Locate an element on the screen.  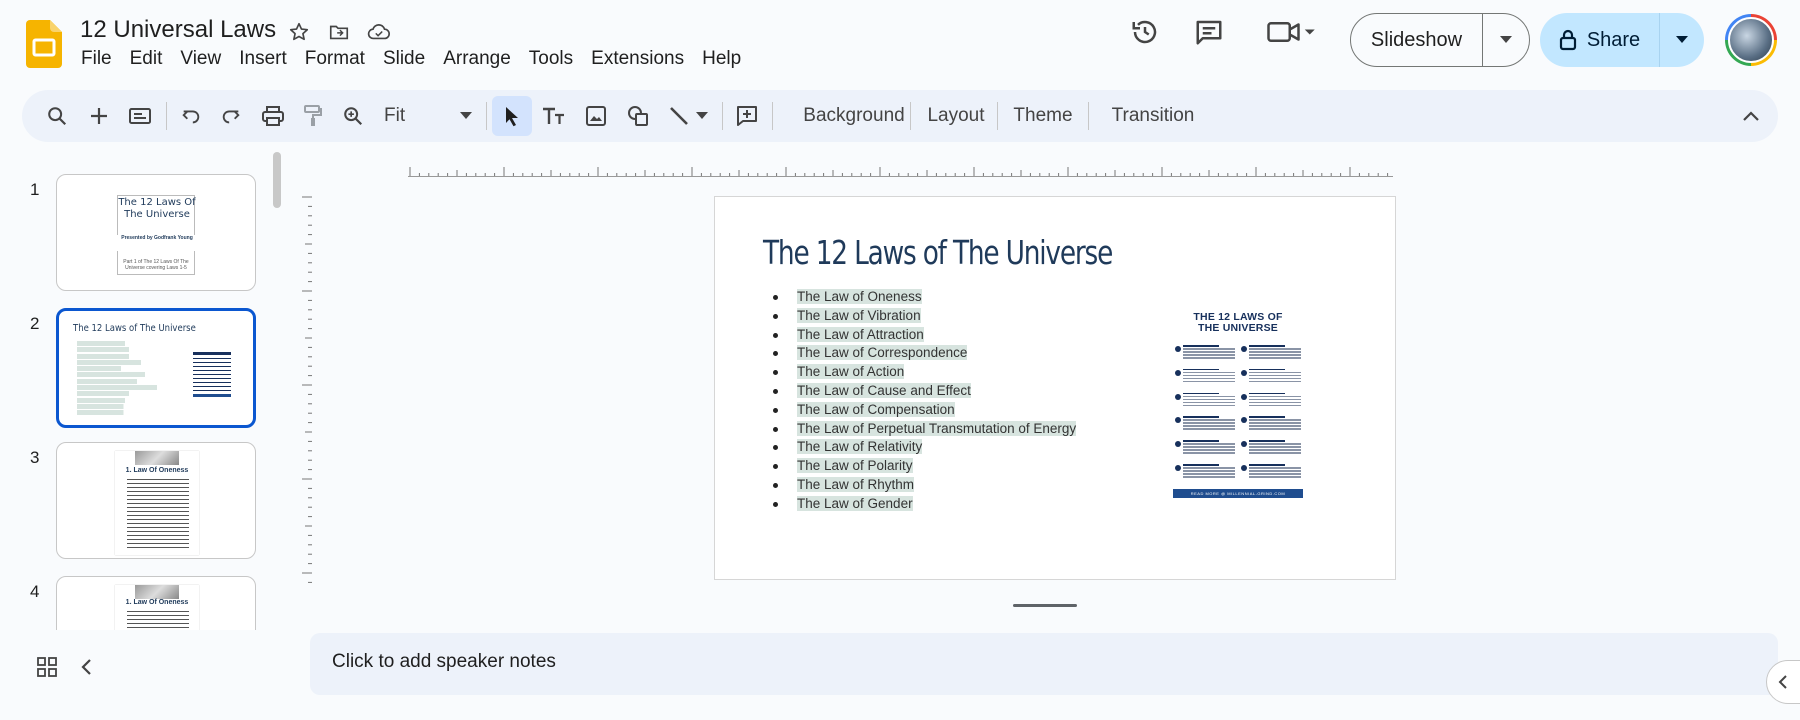
slide-layout-icon is located at coordinates (140, 116).